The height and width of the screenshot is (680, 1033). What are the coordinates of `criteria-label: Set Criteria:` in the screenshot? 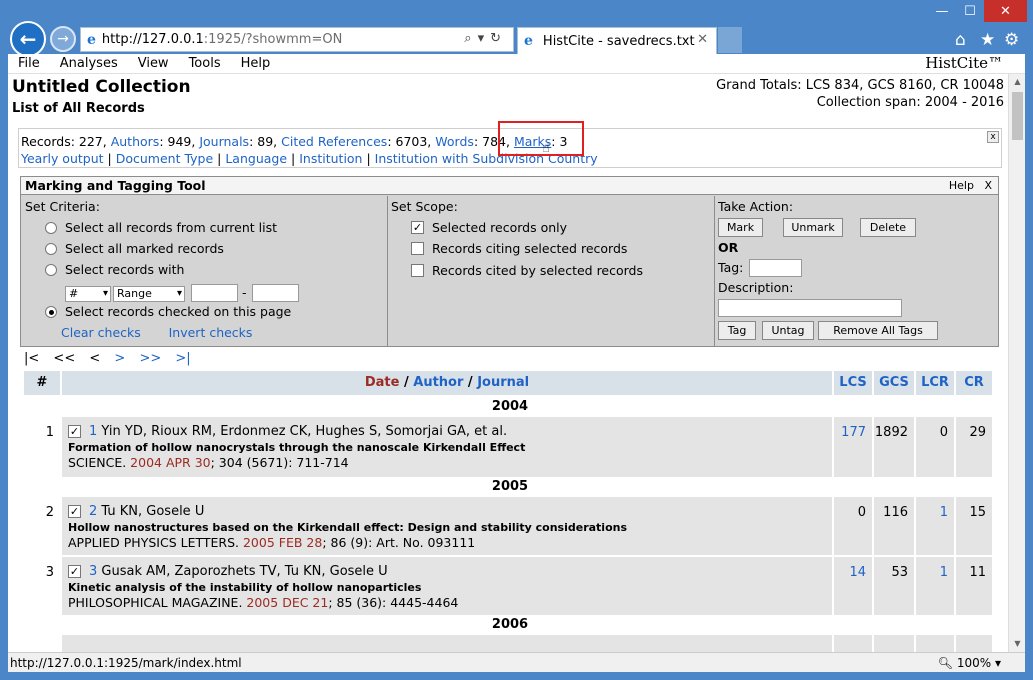 It's located at (62, 206).